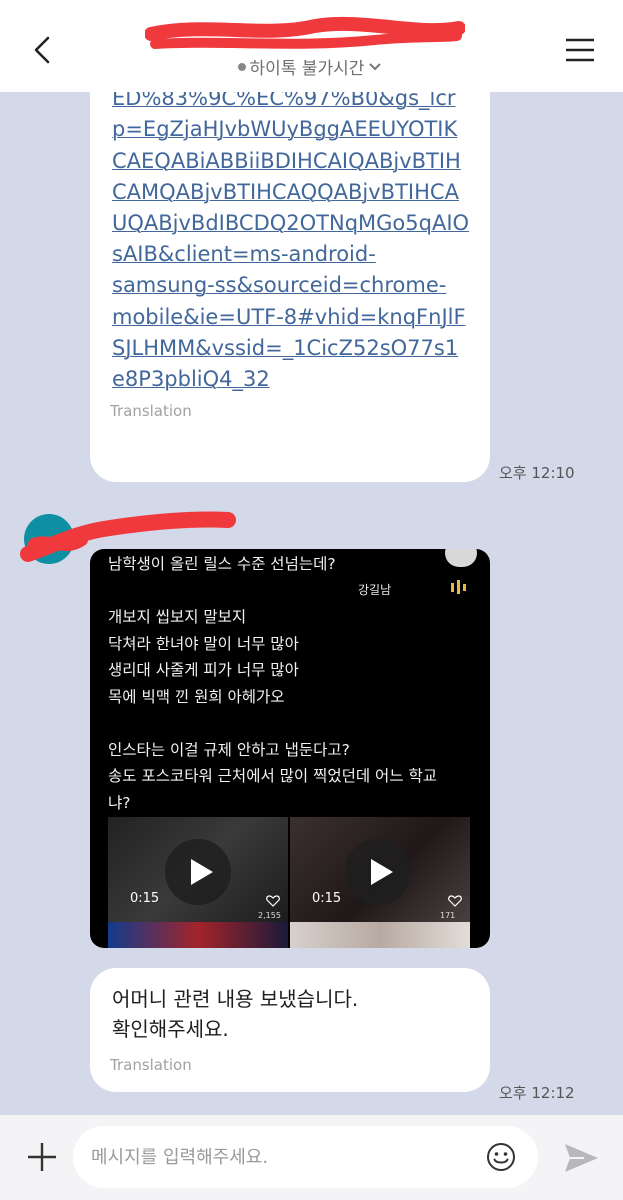 This screenshot has height=1200, width=623. I want to click on video-likes: 2,155, so click(269, 915).